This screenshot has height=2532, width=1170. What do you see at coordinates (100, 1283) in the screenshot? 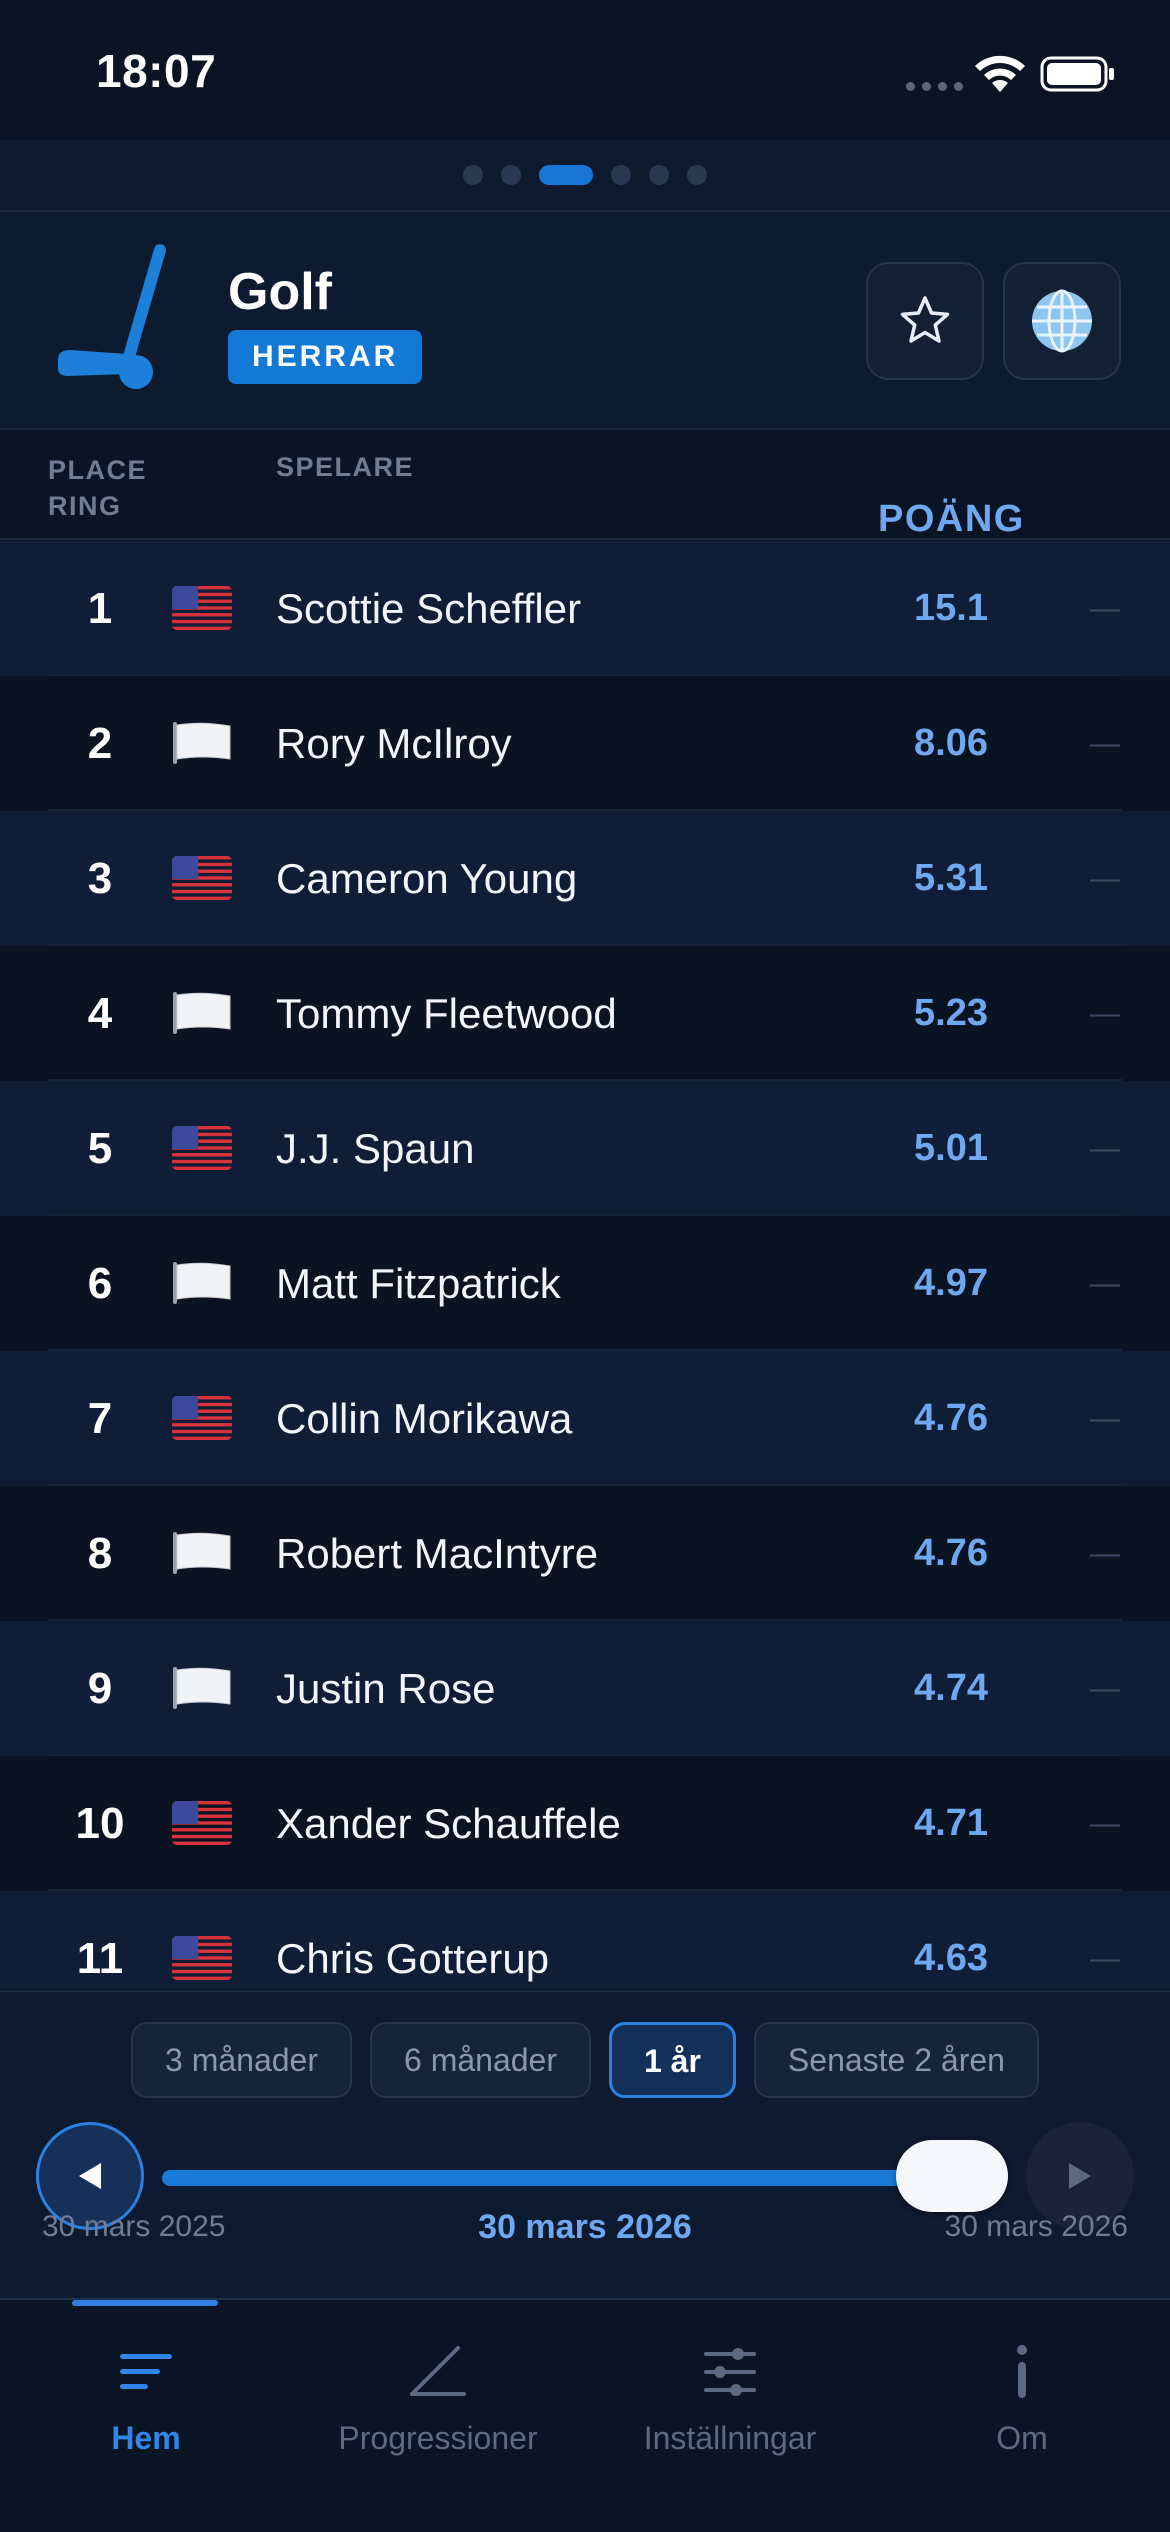
I see `rank-number: 6` at bounding box center [100, 1283].